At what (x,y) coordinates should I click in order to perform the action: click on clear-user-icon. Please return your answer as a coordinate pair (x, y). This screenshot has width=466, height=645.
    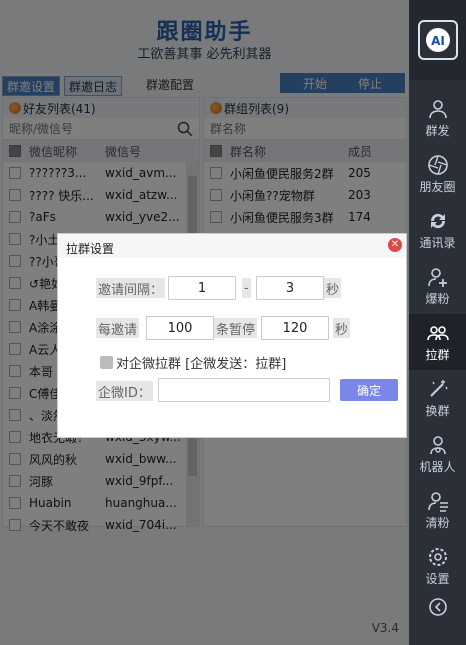
    Looking at the image, I should click on (437, 501).